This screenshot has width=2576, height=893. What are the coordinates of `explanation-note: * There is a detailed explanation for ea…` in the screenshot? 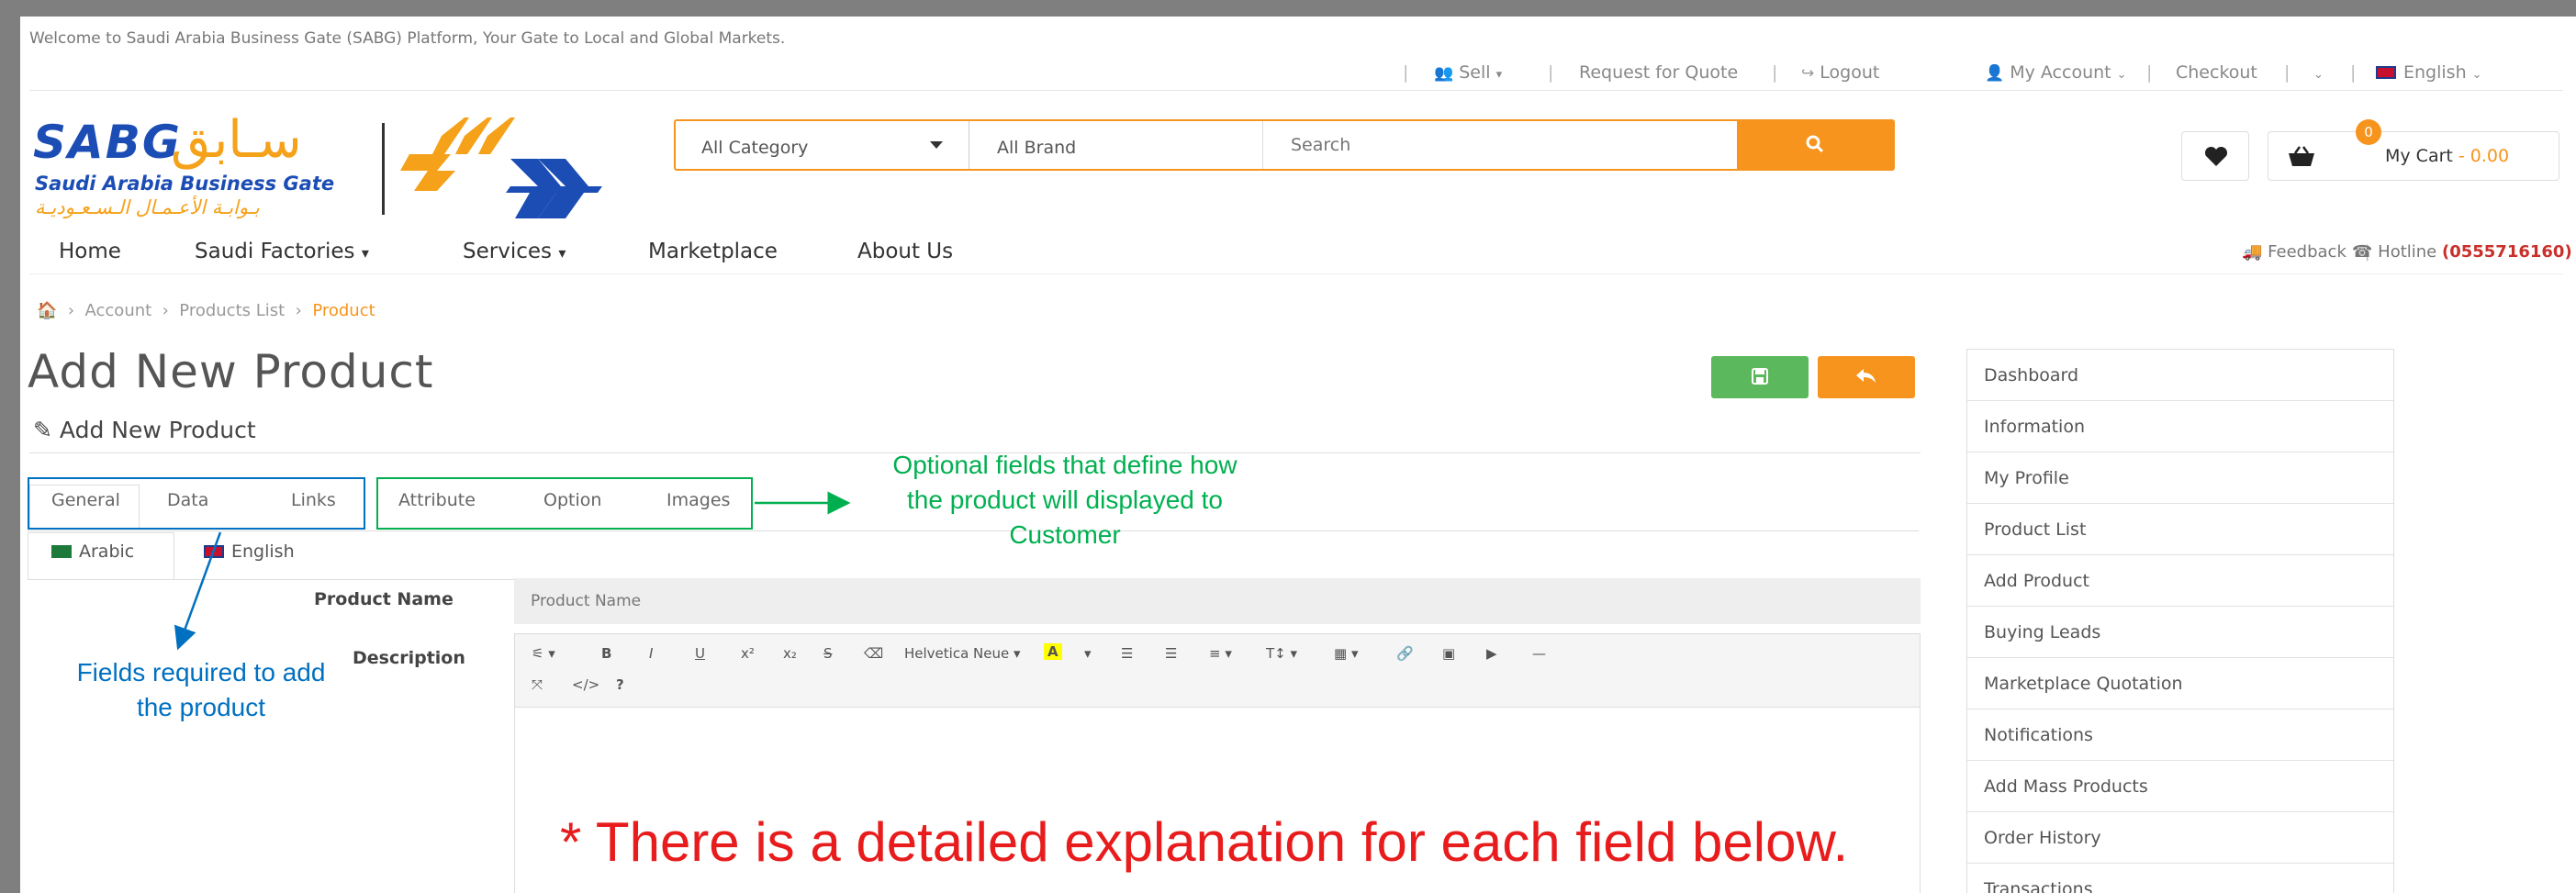 It's located at (1204, 842).